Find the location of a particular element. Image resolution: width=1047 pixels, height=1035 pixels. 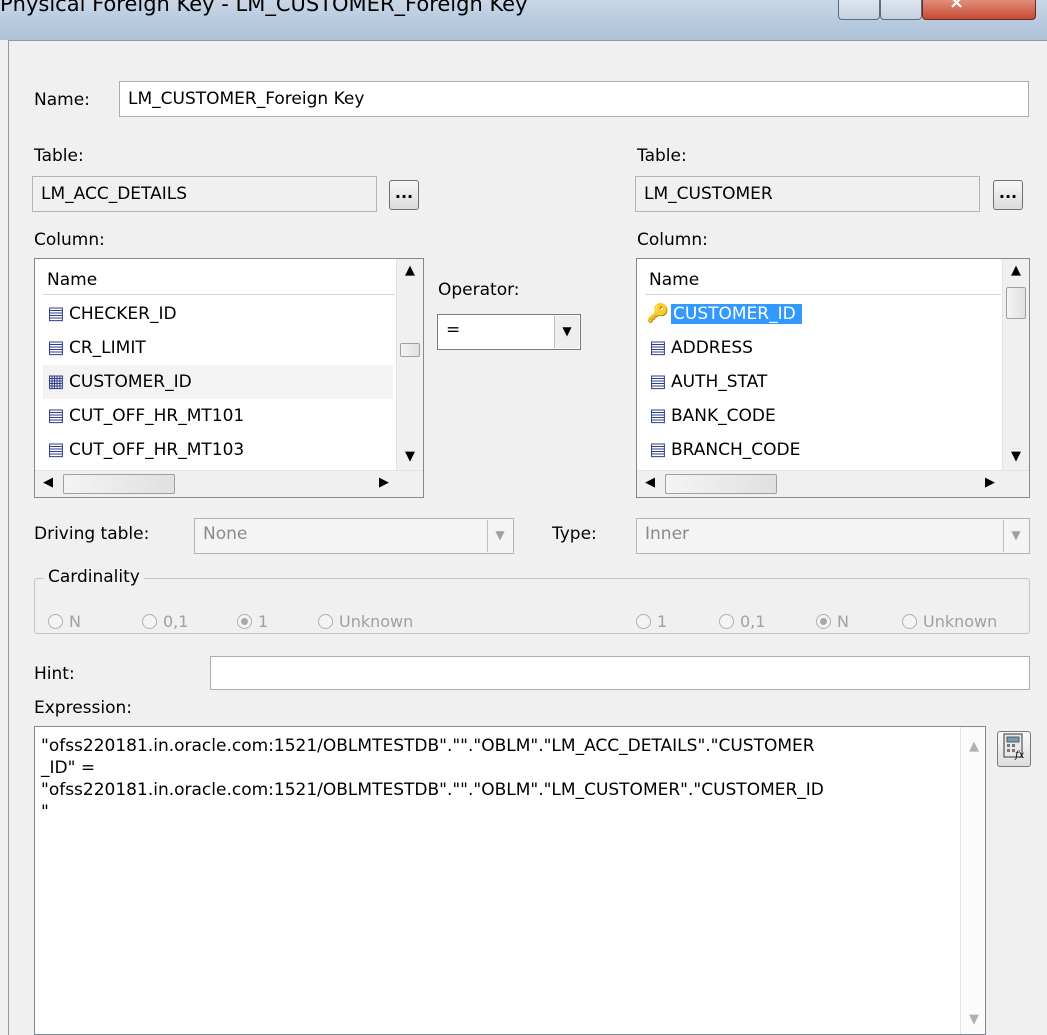

left-table-label: Table: is located at coordinates (59, 156).